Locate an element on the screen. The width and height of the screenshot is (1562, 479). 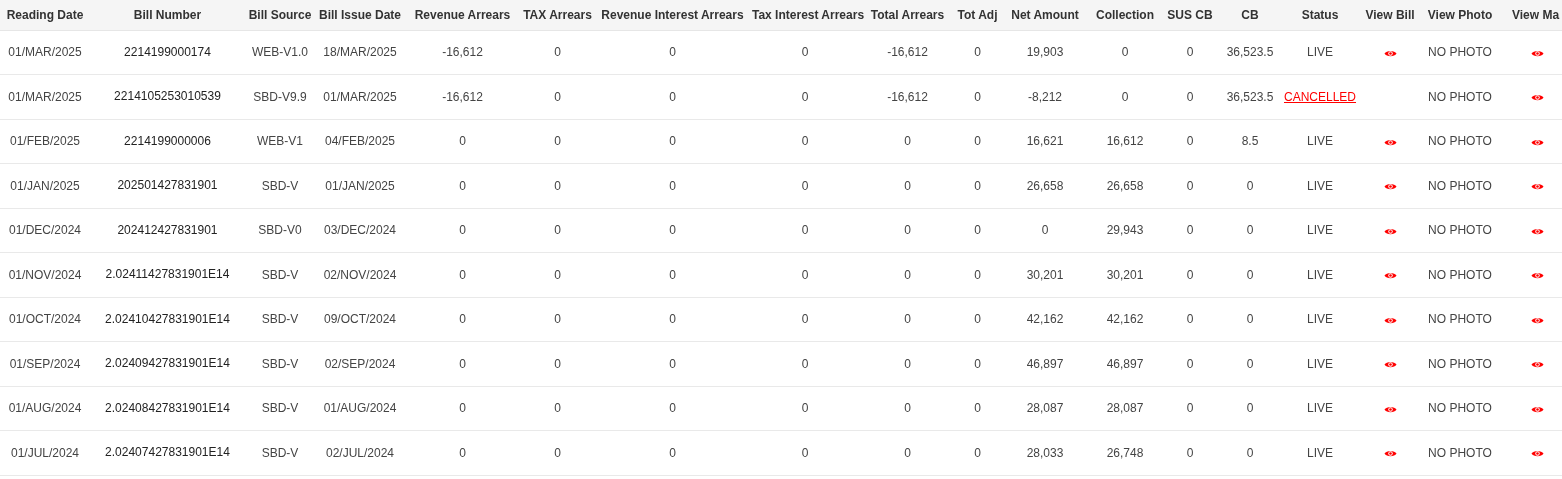
table-cell: 01/DEC/2024 is located at coordinates (44, 230).